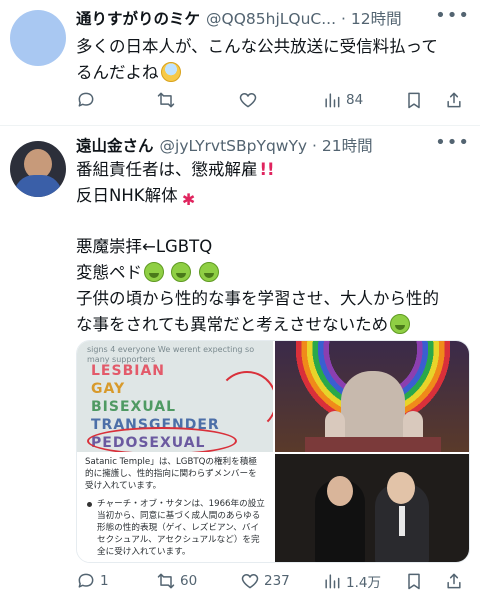  What do you see at coordinates (170, 72) in the screenshot?
I see `scream-emoji-icon` at bounding box center [170, 72].